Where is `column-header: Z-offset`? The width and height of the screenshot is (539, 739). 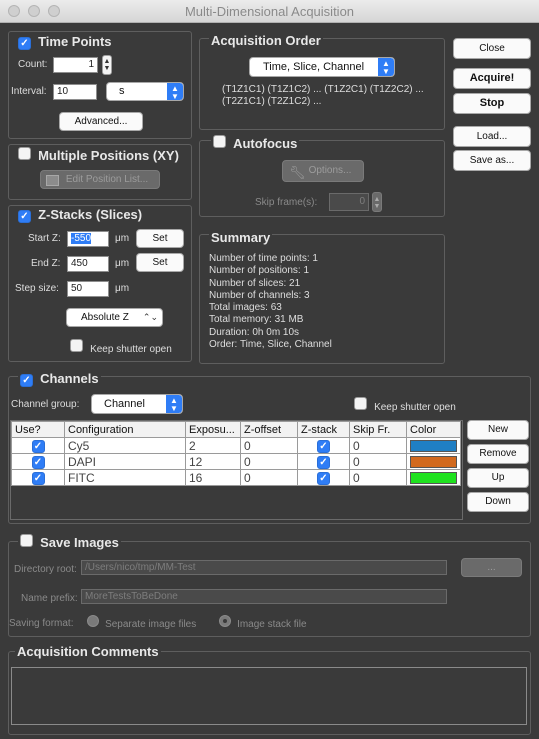
column-header: Z-offset is located at coordinates (269, 429).